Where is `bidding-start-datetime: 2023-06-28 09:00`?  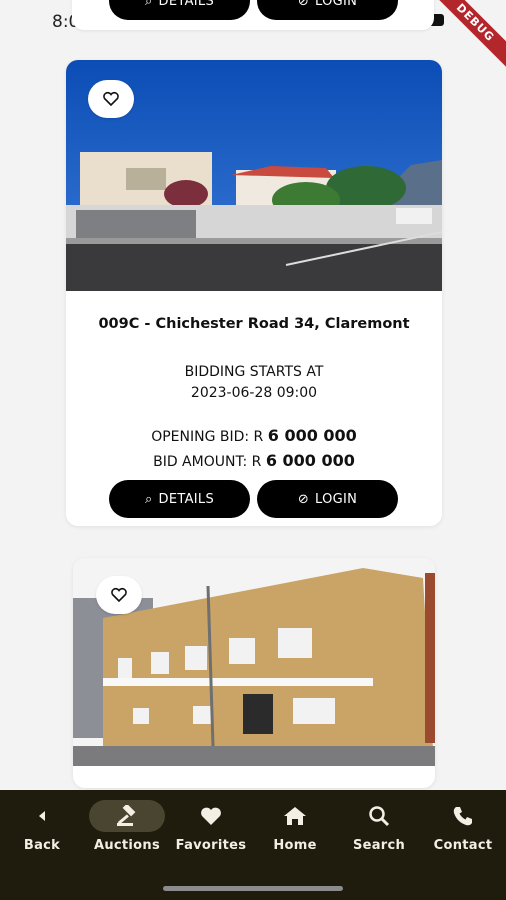
bidding-start-datetime: 2023-06-28 09:00 is located at coordinates (254, 393).